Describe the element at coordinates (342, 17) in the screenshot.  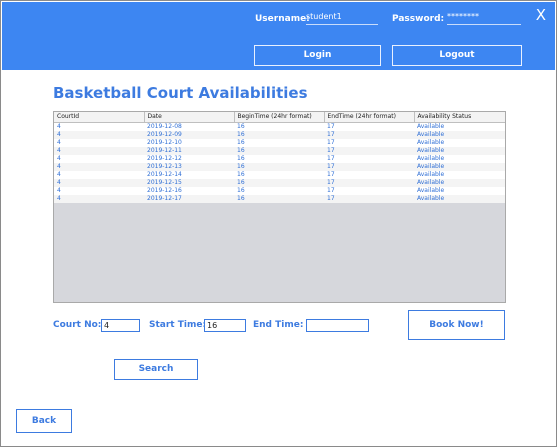
I see `username-input` at that location.